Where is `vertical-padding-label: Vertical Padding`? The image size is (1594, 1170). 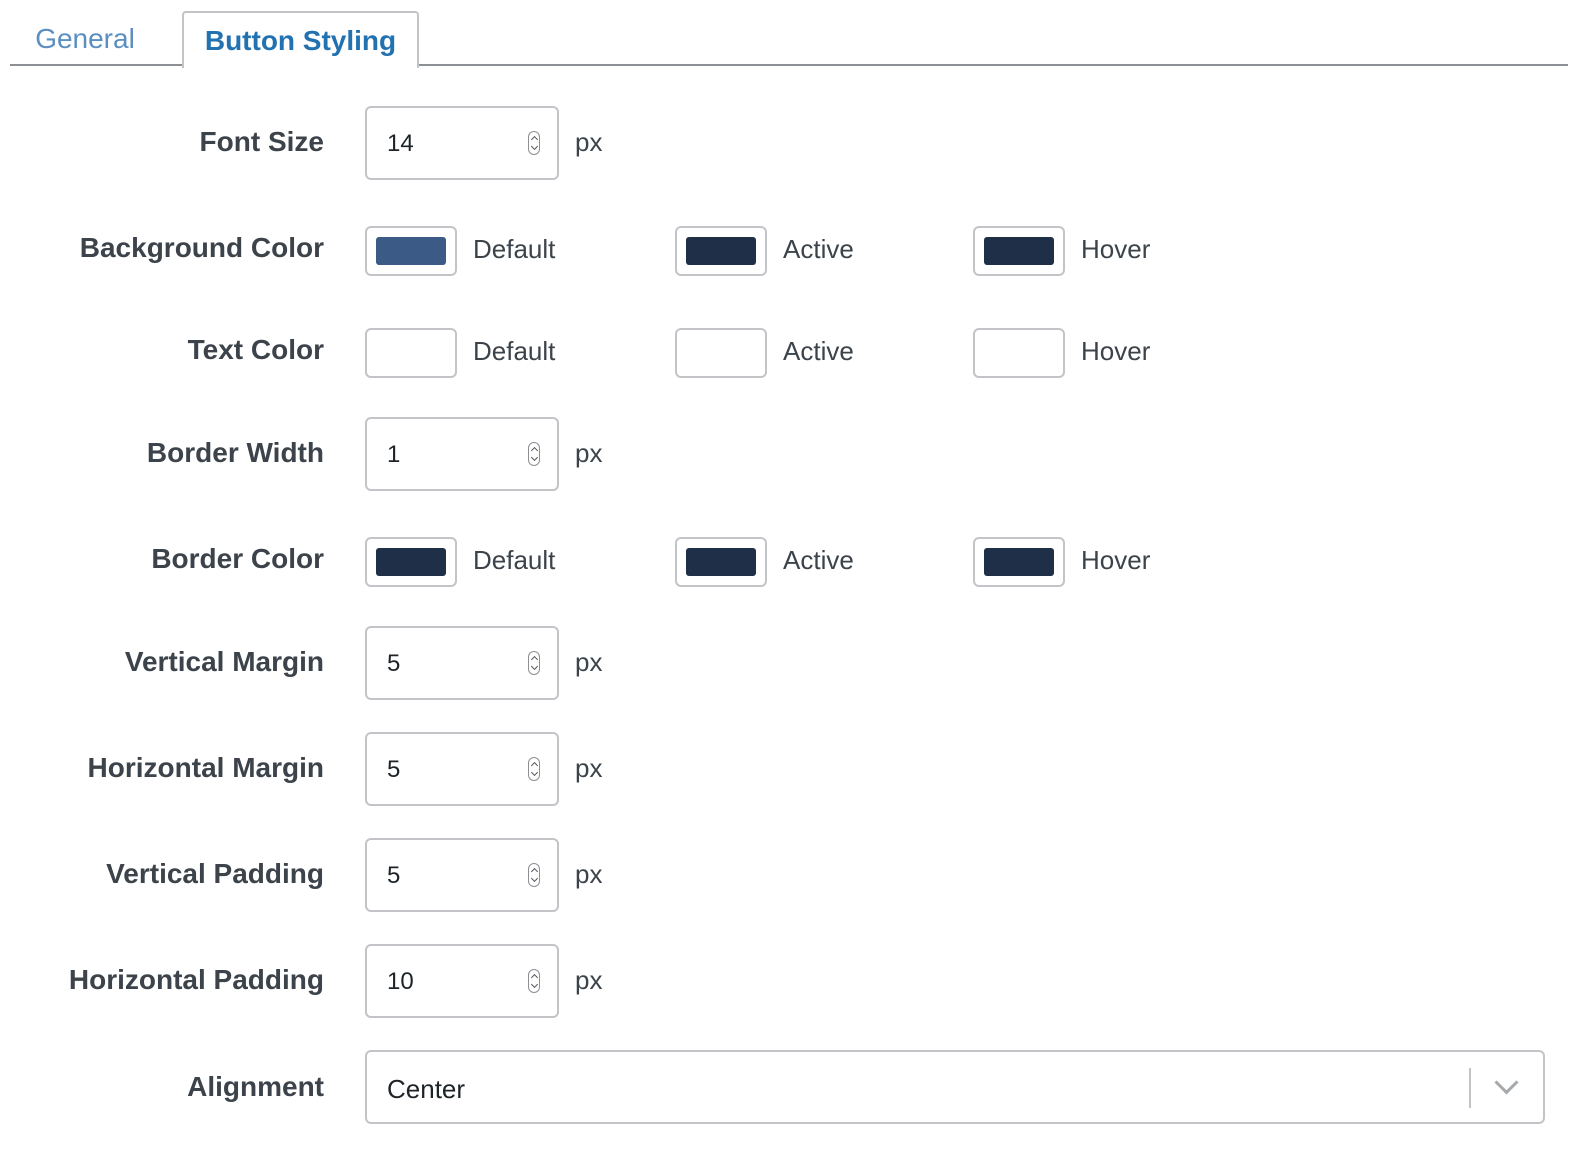
vertical-padding-label: Vertical Padding is located at coordinates (215, 873).